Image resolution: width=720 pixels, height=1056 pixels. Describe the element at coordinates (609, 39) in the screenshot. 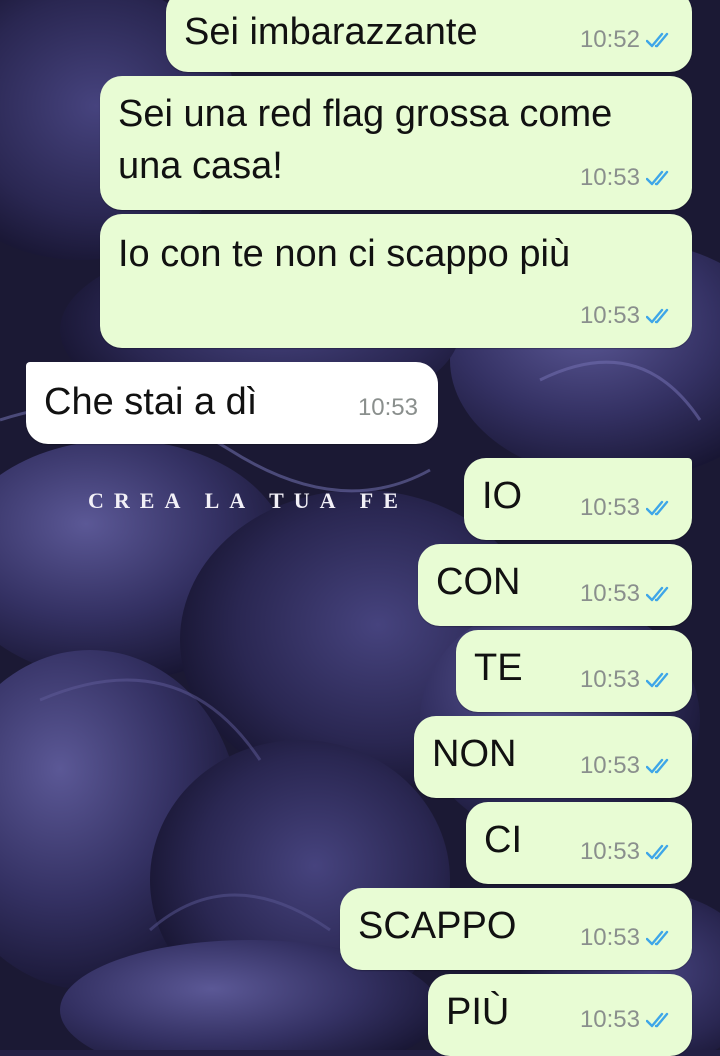

I see `message-time: 10:52` at that location.